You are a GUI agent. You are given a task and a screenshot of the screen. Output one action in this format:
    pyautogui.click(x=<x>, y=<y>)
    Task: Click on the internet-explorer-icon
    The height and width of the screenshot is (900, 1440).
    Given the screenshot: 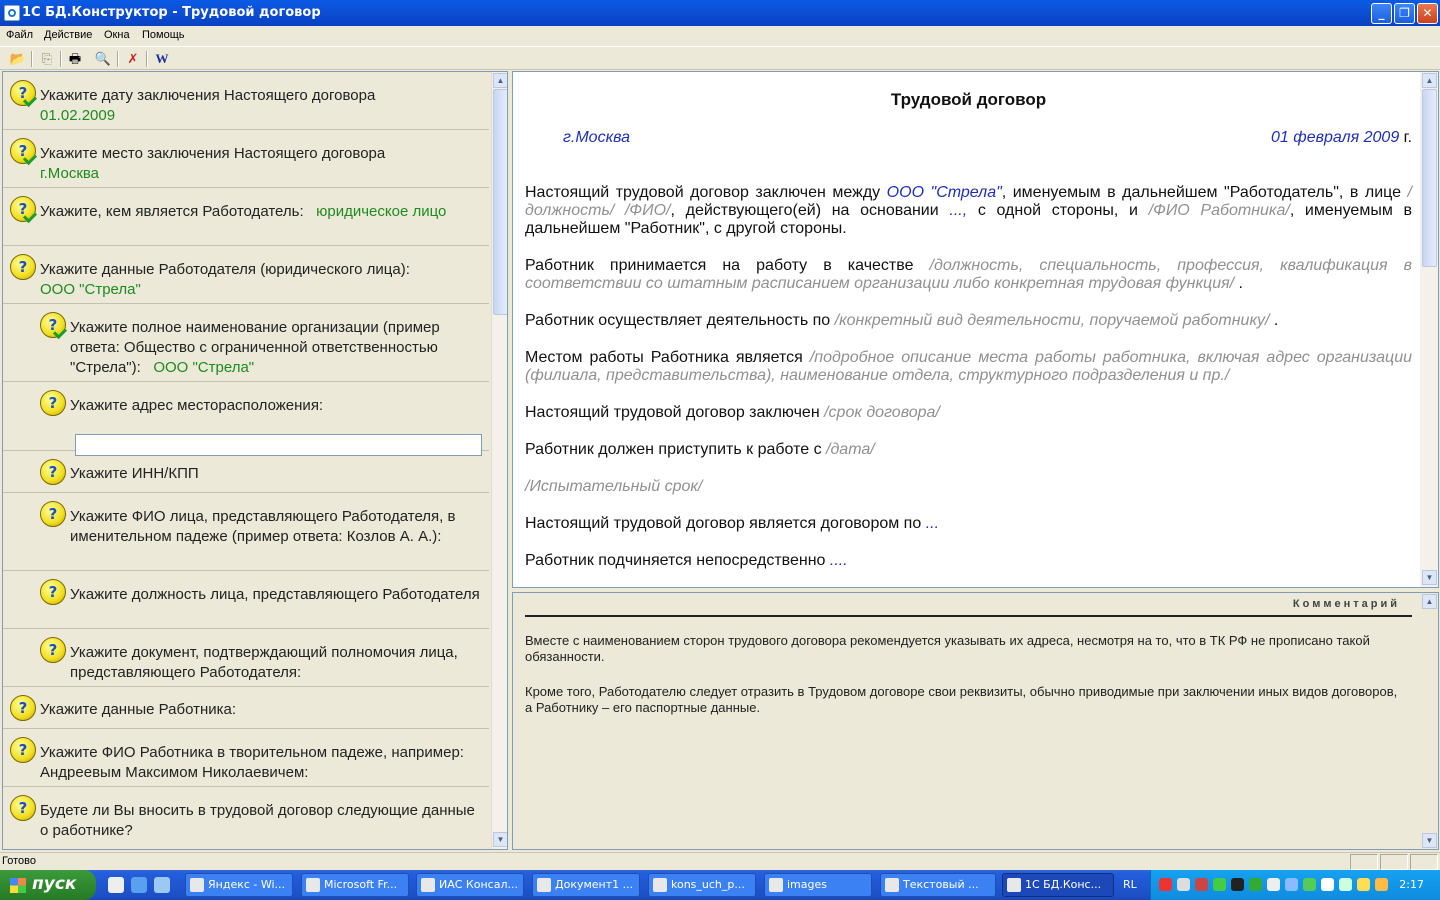 What is the action you would take?
    pyautogui.click(x=139, y=885)
    